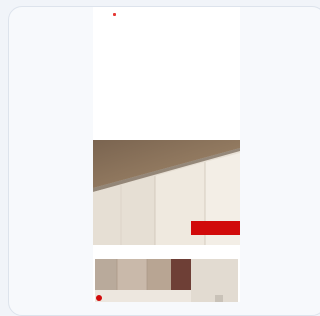  I want to click on brand-logo-icon, so click(99, 298).